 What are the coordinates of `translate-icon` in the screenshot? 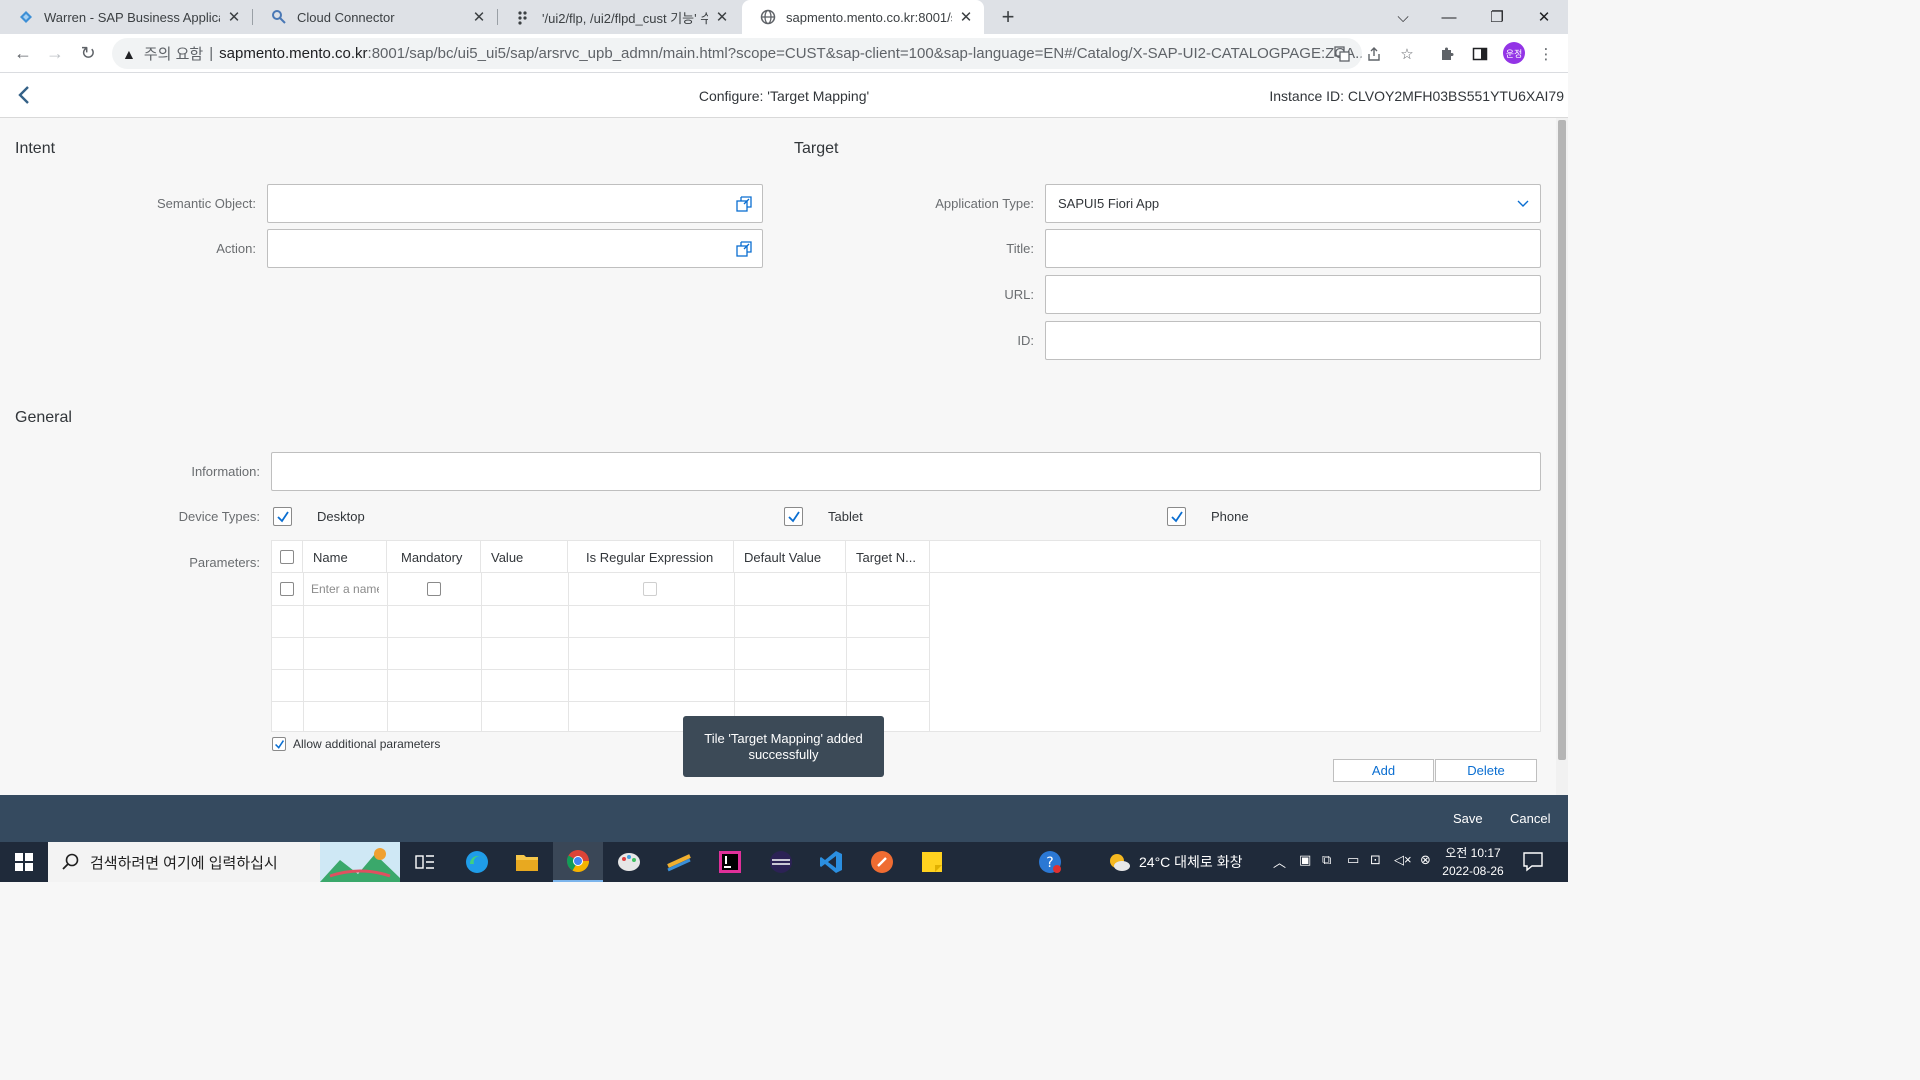 It's located at (1342, 54).